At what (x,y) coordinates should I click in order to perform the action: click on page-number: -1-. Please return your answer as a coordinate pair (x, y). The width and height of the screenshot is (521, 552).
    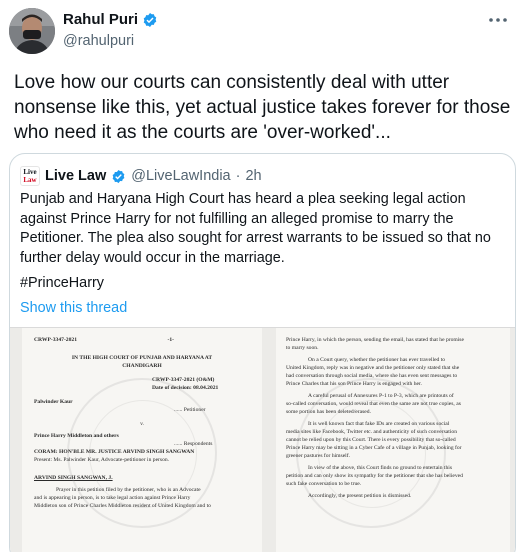
    Looking at the image, I should click on (170, 340).